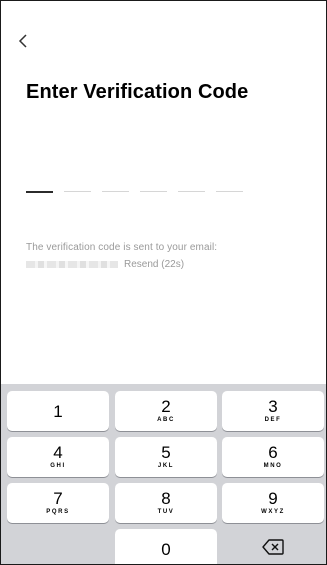 The height and width of the screenshot is (565, 327). Describe the element at coordinates (154, 264) in the screenshot. I see `resend-link: Resend (22s)` at that location.